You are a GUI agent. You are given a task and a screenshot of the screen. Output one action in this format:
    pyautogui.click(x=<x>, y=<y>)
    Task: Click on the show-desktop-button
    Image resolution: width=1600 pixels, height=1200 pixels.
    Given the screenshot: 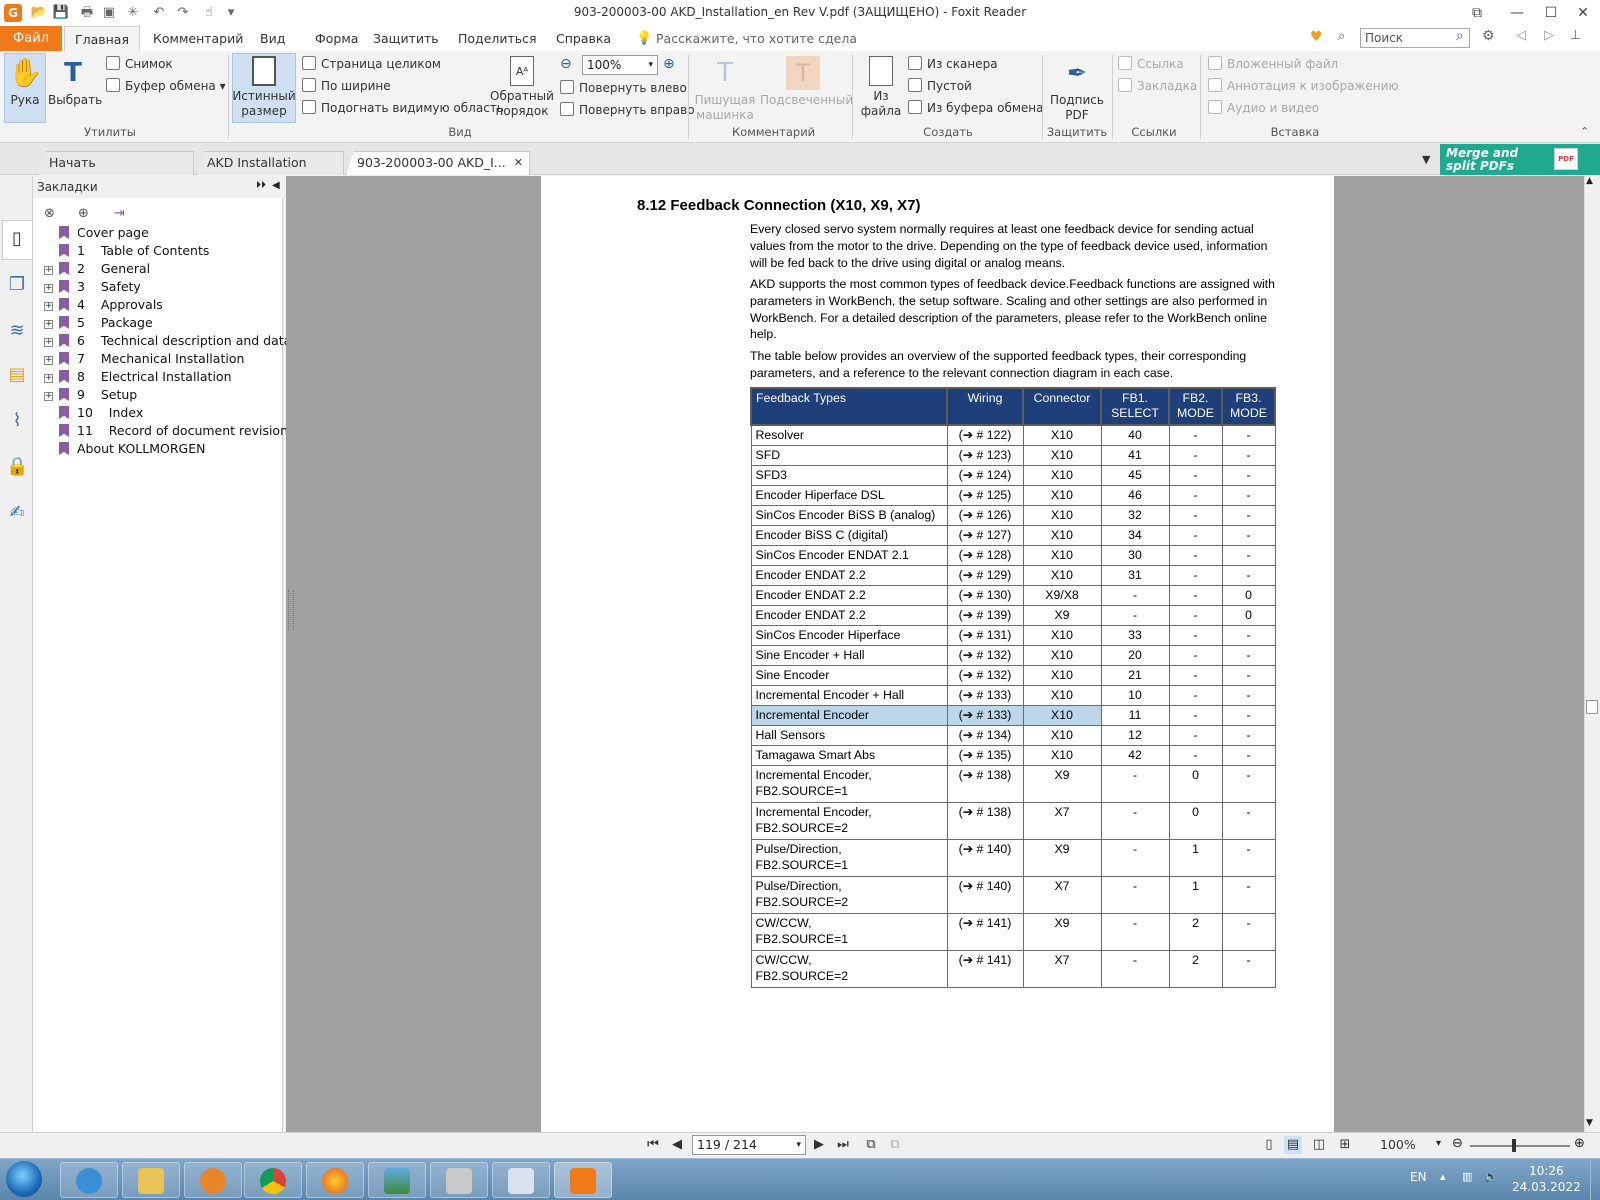 What is the action you would take?
    pyautogui.click(x=1595, y=1179)
    